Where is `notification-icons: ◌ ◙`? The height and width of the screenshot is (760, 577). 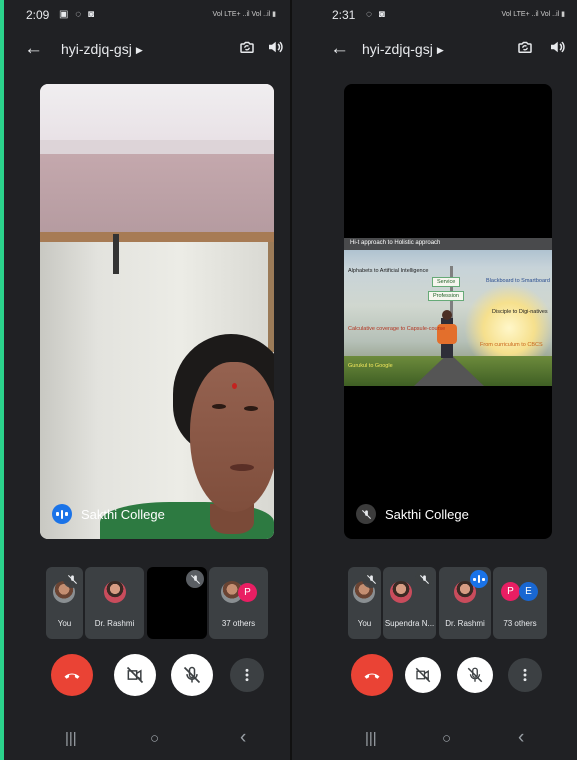 notification-icons: ◌ ◙ is located at coordinates (376, 14).